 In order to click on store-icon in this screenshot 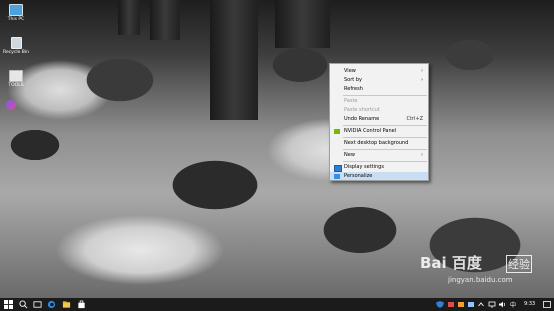, I will do `click(81, 304)`.